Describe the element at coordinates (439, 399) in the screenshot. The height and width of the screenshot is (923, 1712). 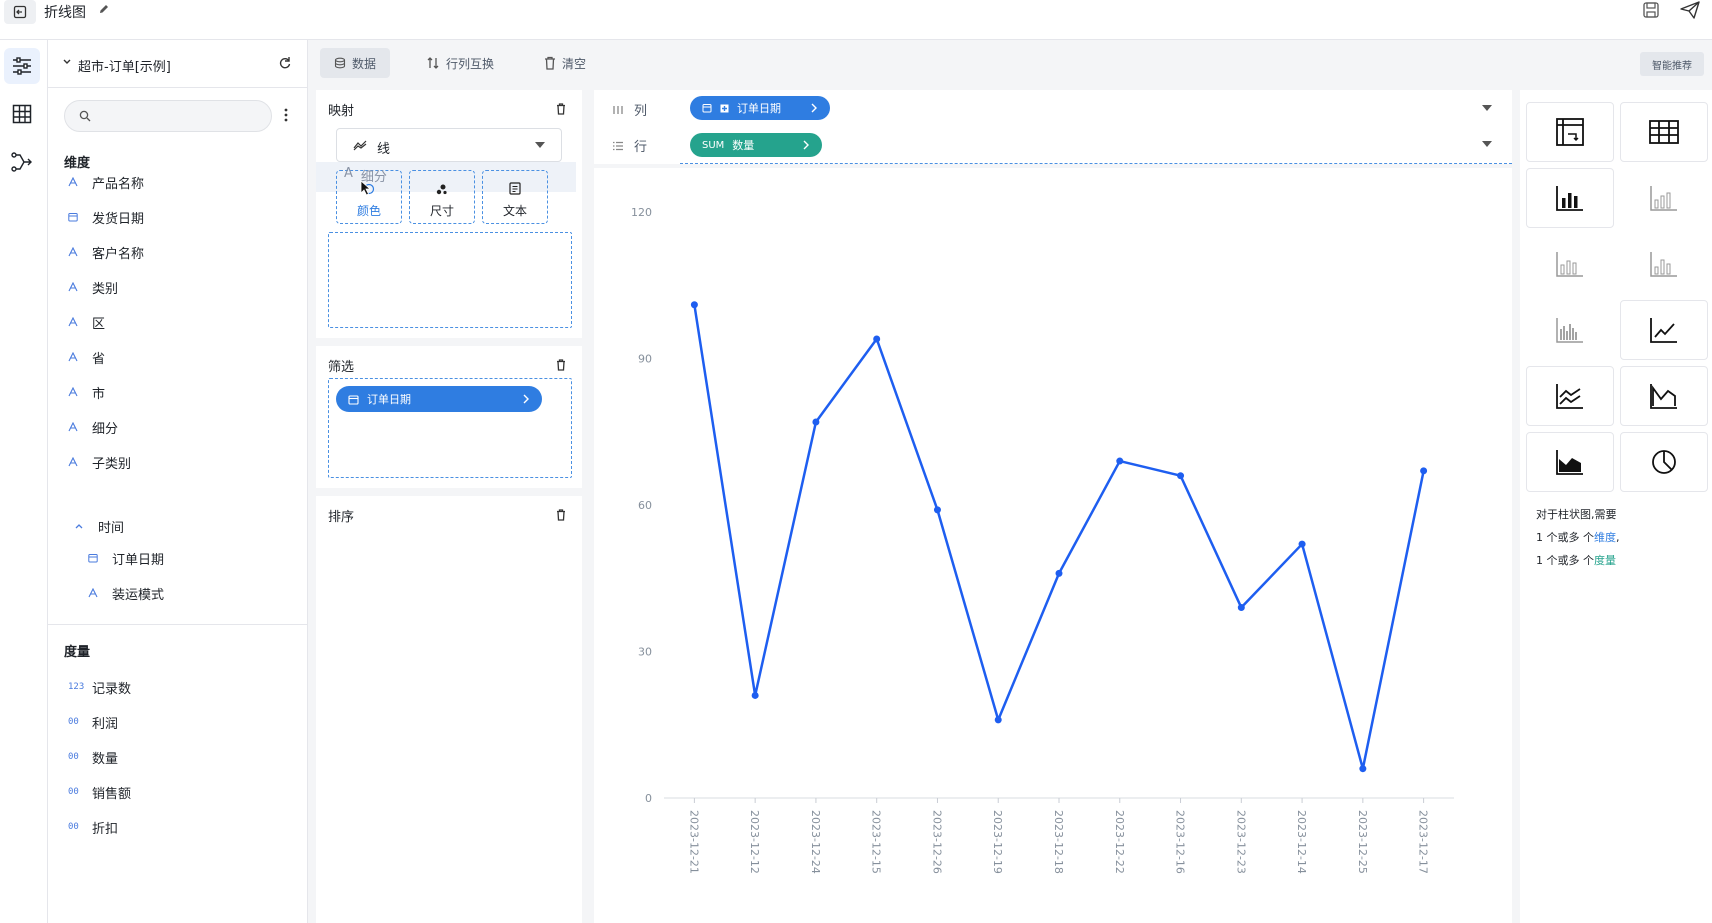
I see `filter-pill: 订单日期` at that location.